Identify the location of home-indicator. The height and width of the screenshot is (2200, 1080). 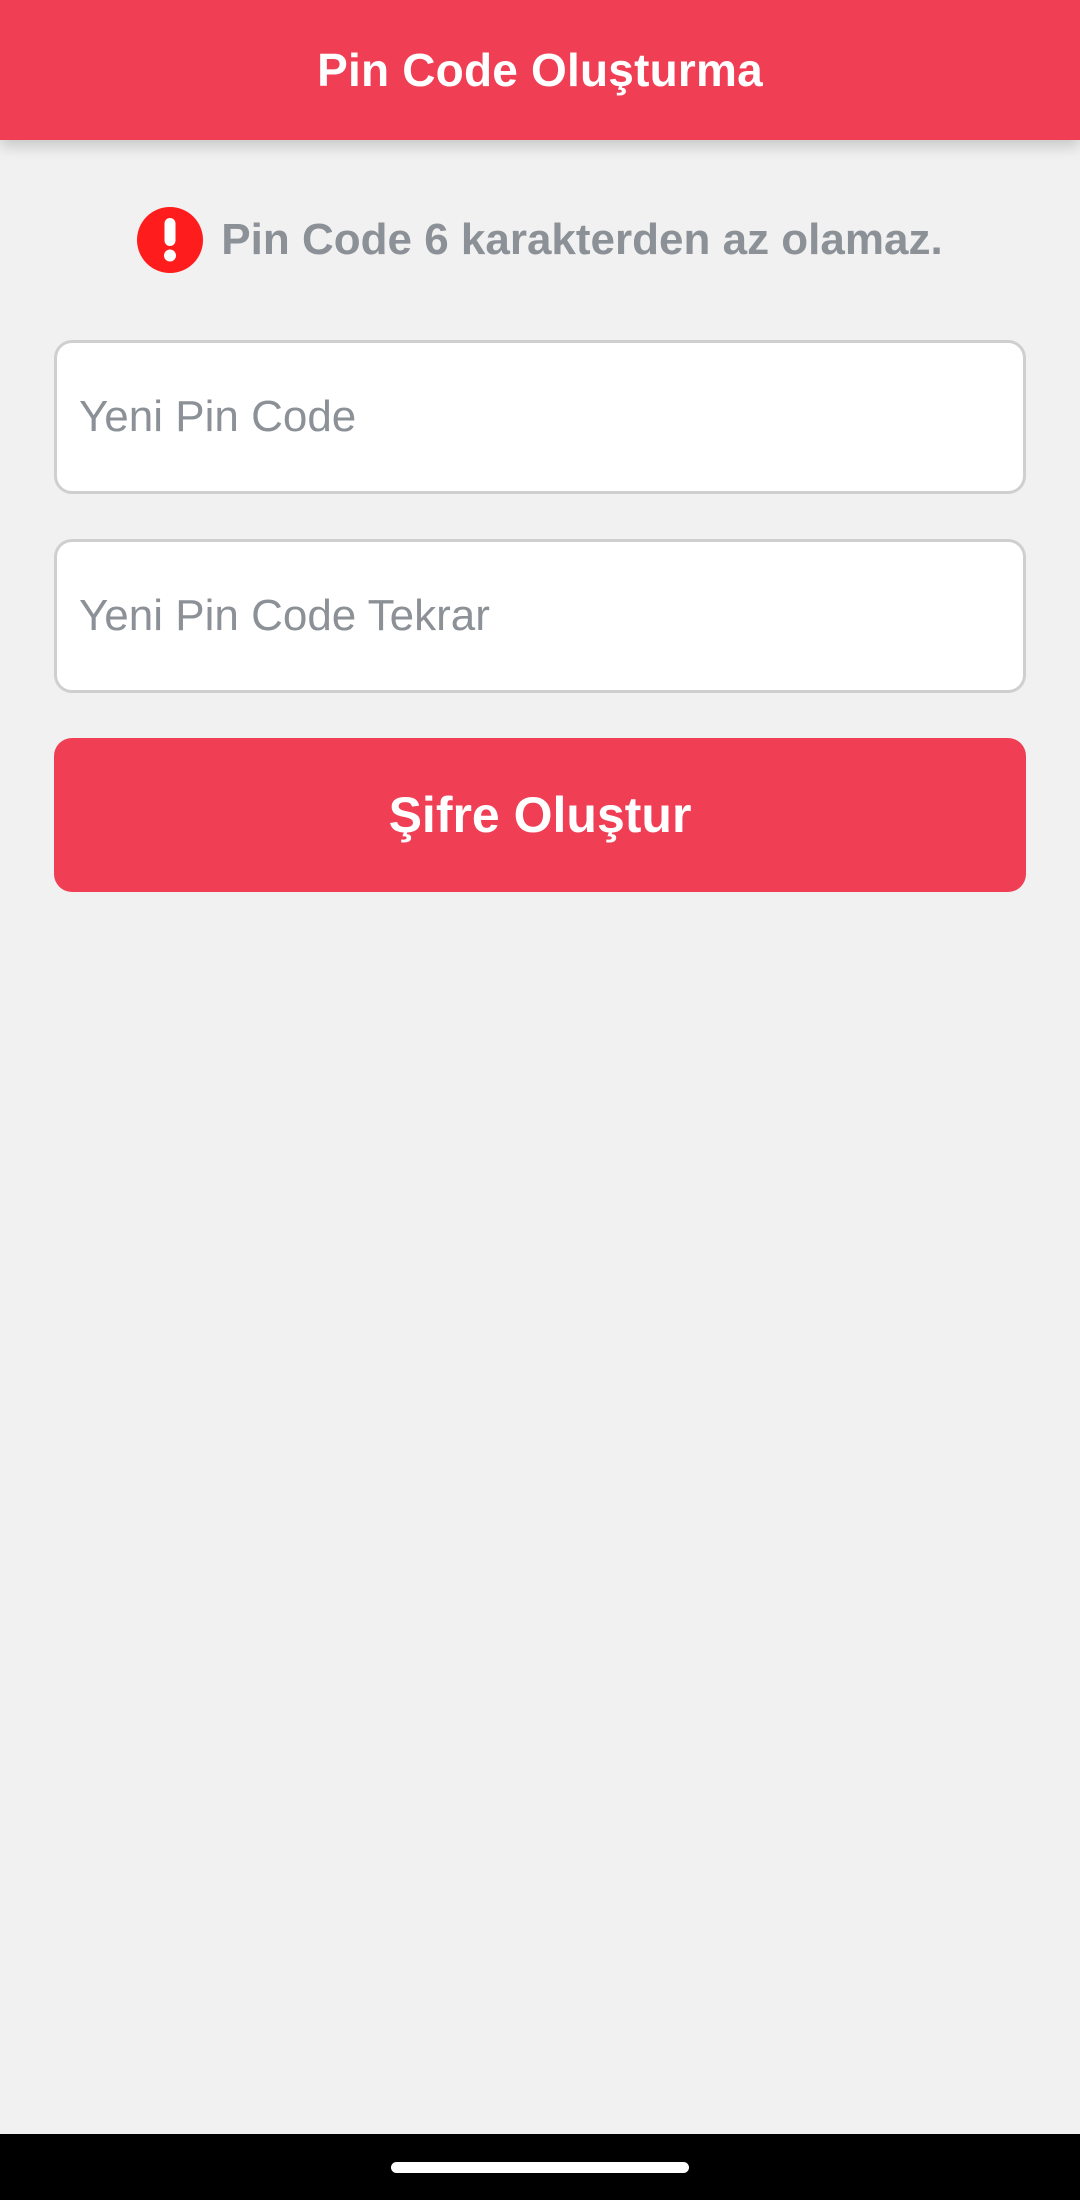
(540, 2167).